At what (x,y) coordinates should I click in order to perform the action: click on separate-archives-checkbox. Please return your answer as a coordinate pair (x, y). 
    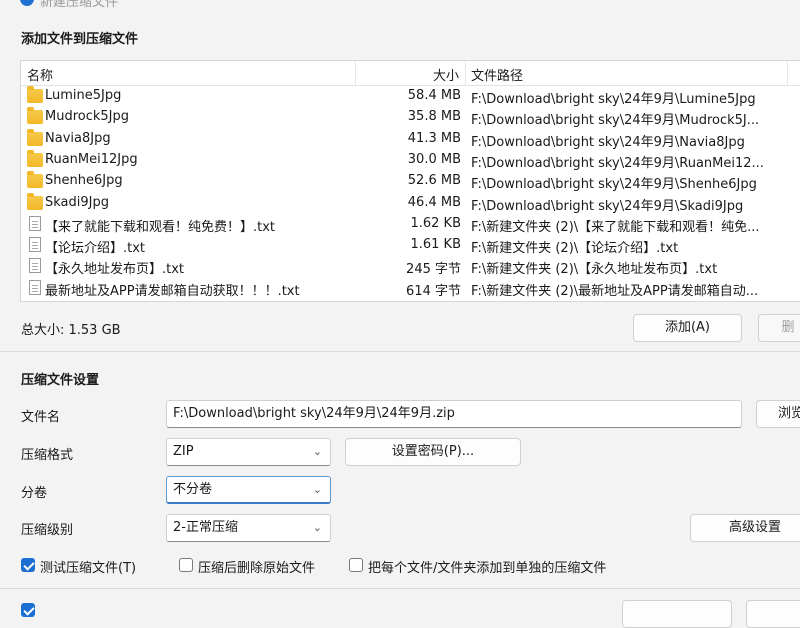
    Looking at the image, I should click on (356, 565).